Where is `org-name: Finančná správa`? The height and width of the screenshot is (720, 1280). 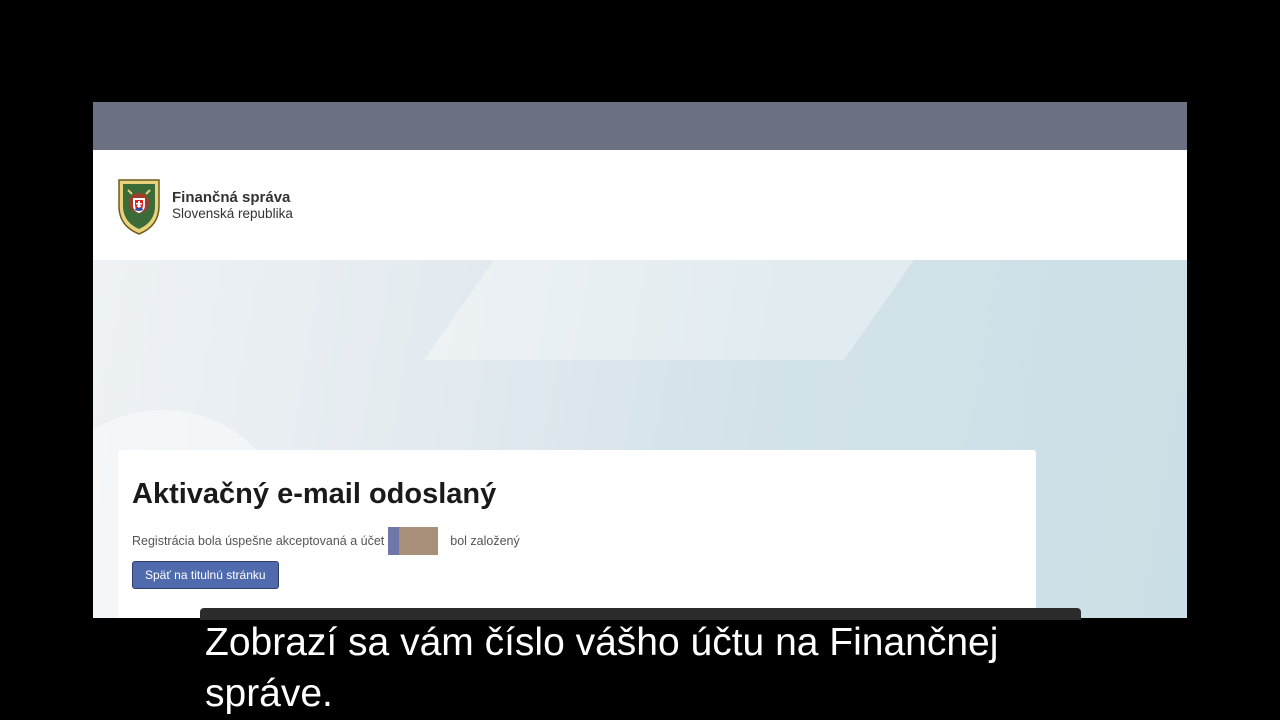
org-name: Finančná správa is located at coordinates (231, 197).